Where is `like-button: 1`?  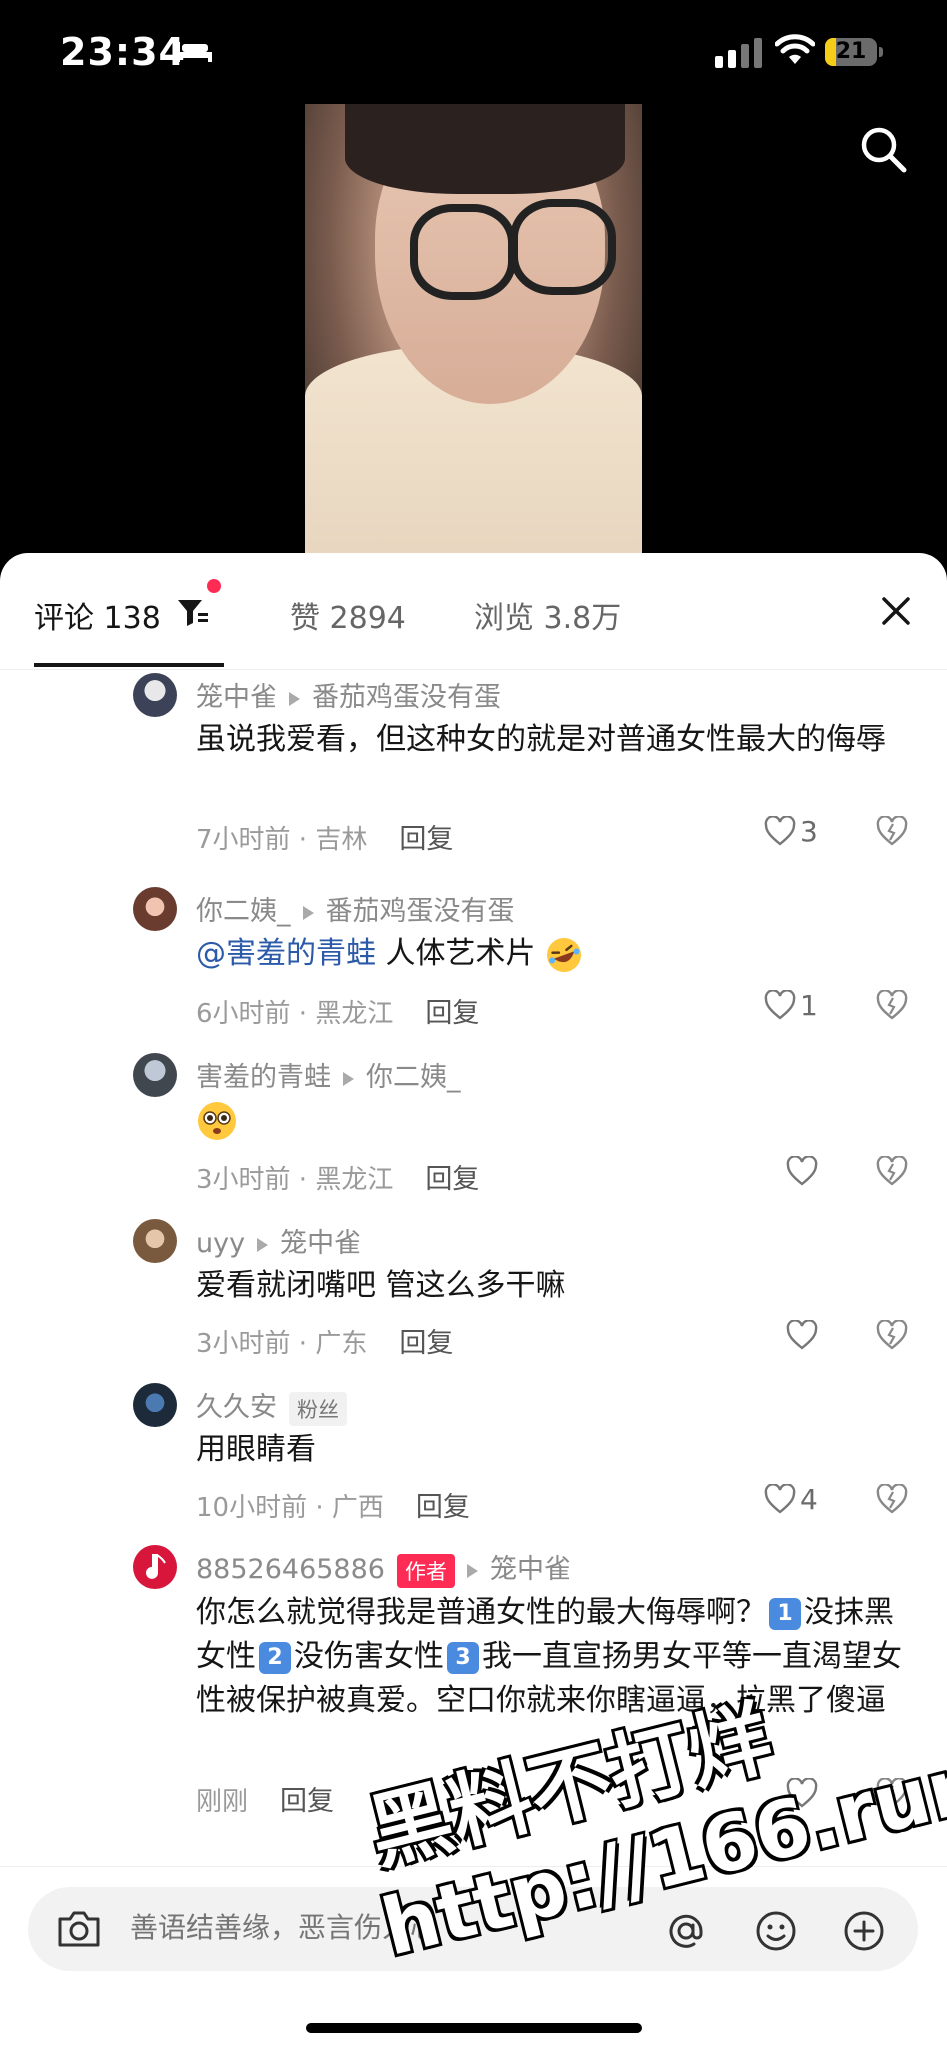
like-button: 1 is located at coordinates (791, 1005).